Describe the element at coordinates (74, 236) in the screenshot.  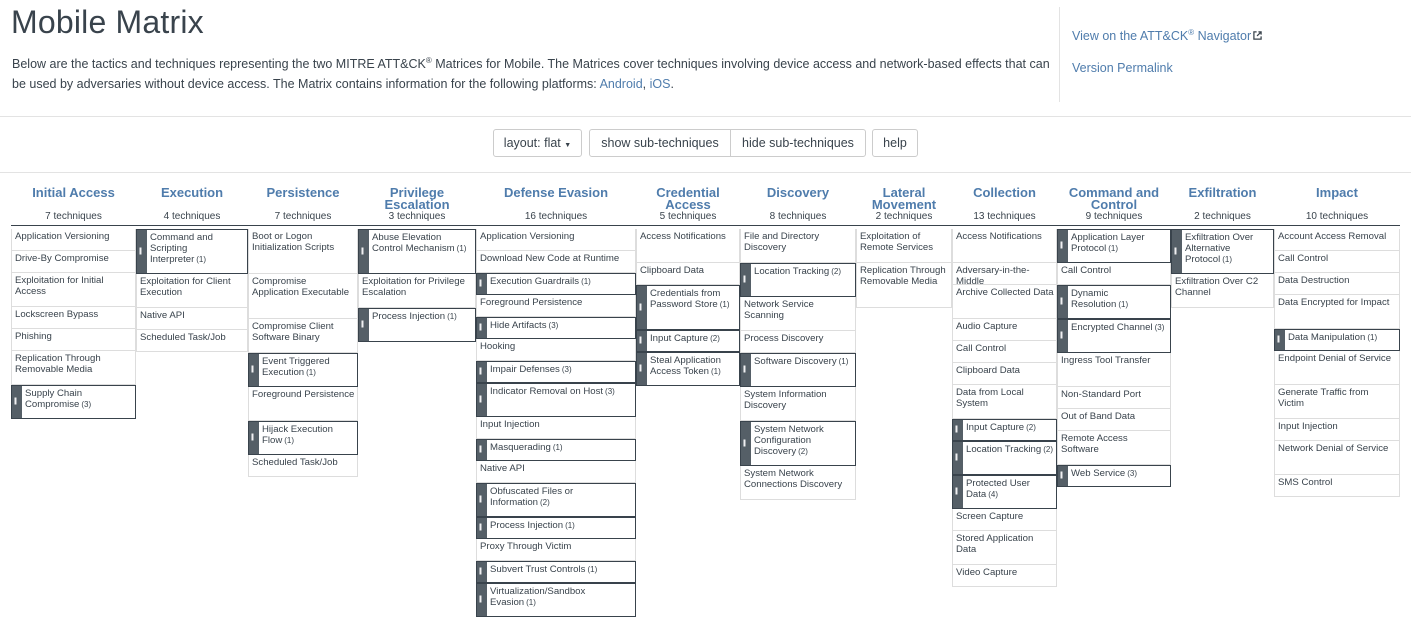
I see `technique-name: Application Versioning` at that location.